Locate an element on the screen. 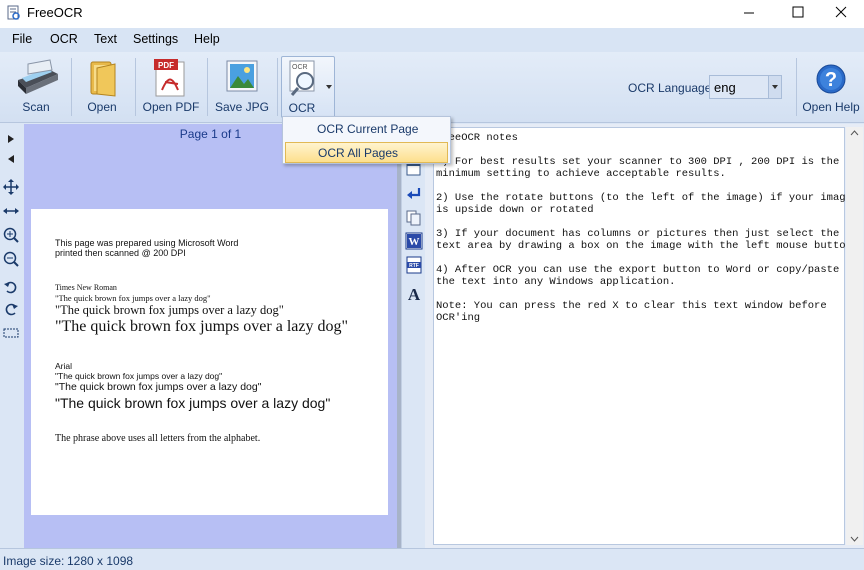 The width and height of the screenshot is (864, 570). ocr-language-value: eng is located at coordinates (725, 87).